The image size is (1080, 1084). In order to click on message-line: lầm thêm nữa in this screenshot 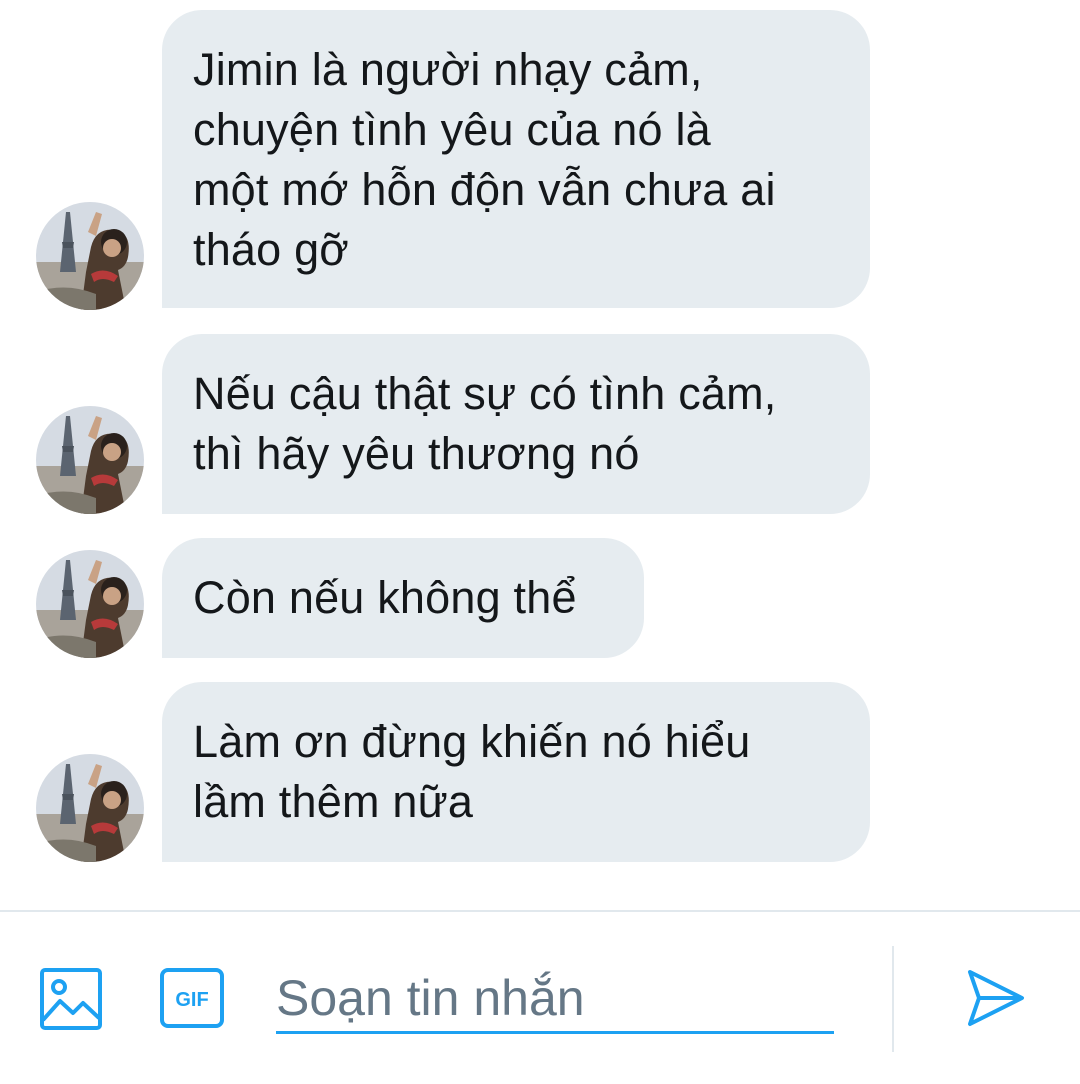, I will do `click(333, 801)`.